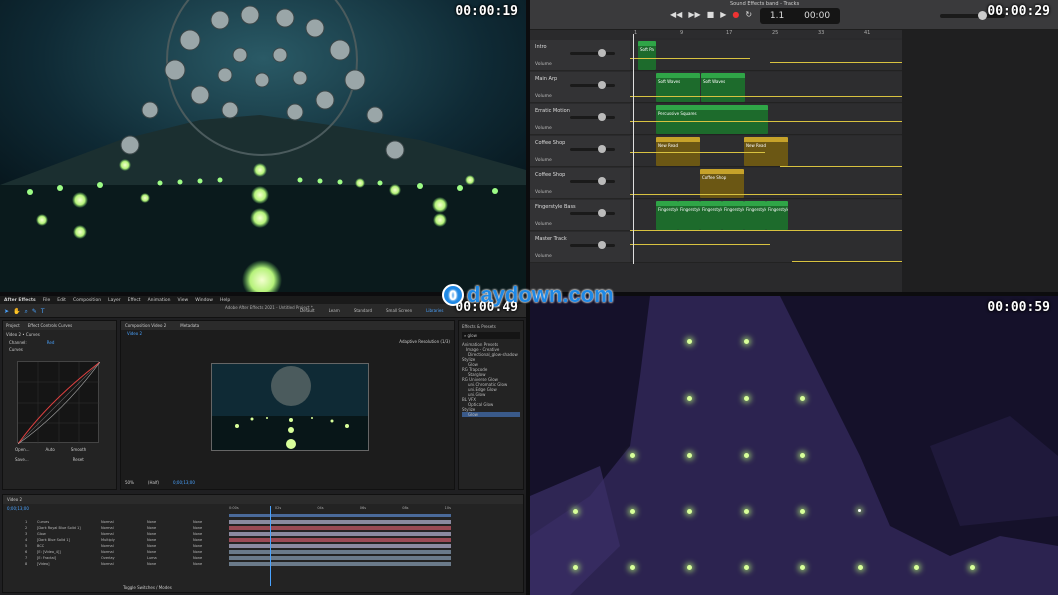 The image size is (1058, 595). What do you see at coordinates (41, 534) in the screenshot?
I see `layer-name: Glow` at bounding box center [41, 534].